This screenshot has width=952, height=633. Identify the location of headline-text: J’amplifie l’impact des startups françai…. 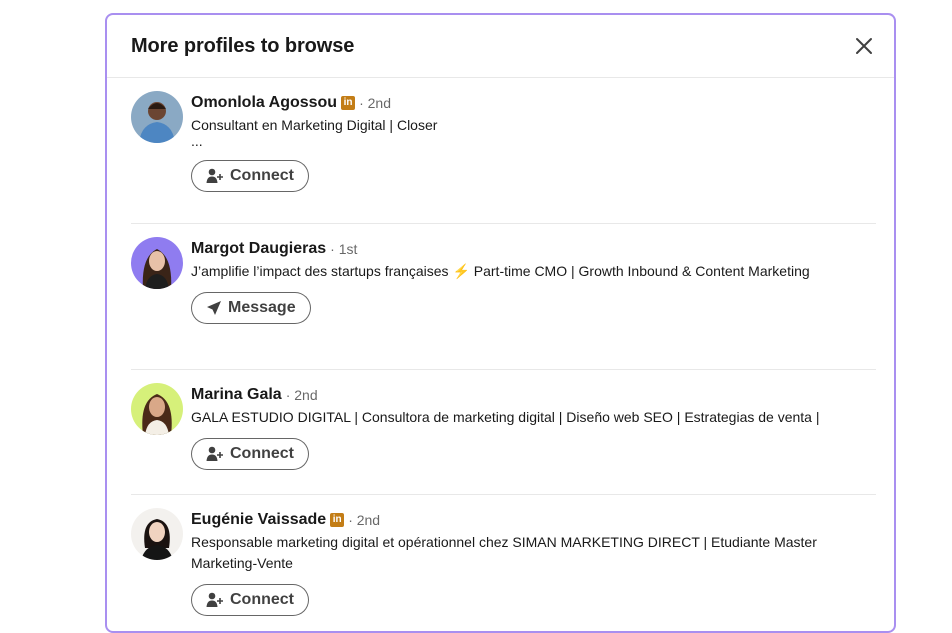
(320, 271).